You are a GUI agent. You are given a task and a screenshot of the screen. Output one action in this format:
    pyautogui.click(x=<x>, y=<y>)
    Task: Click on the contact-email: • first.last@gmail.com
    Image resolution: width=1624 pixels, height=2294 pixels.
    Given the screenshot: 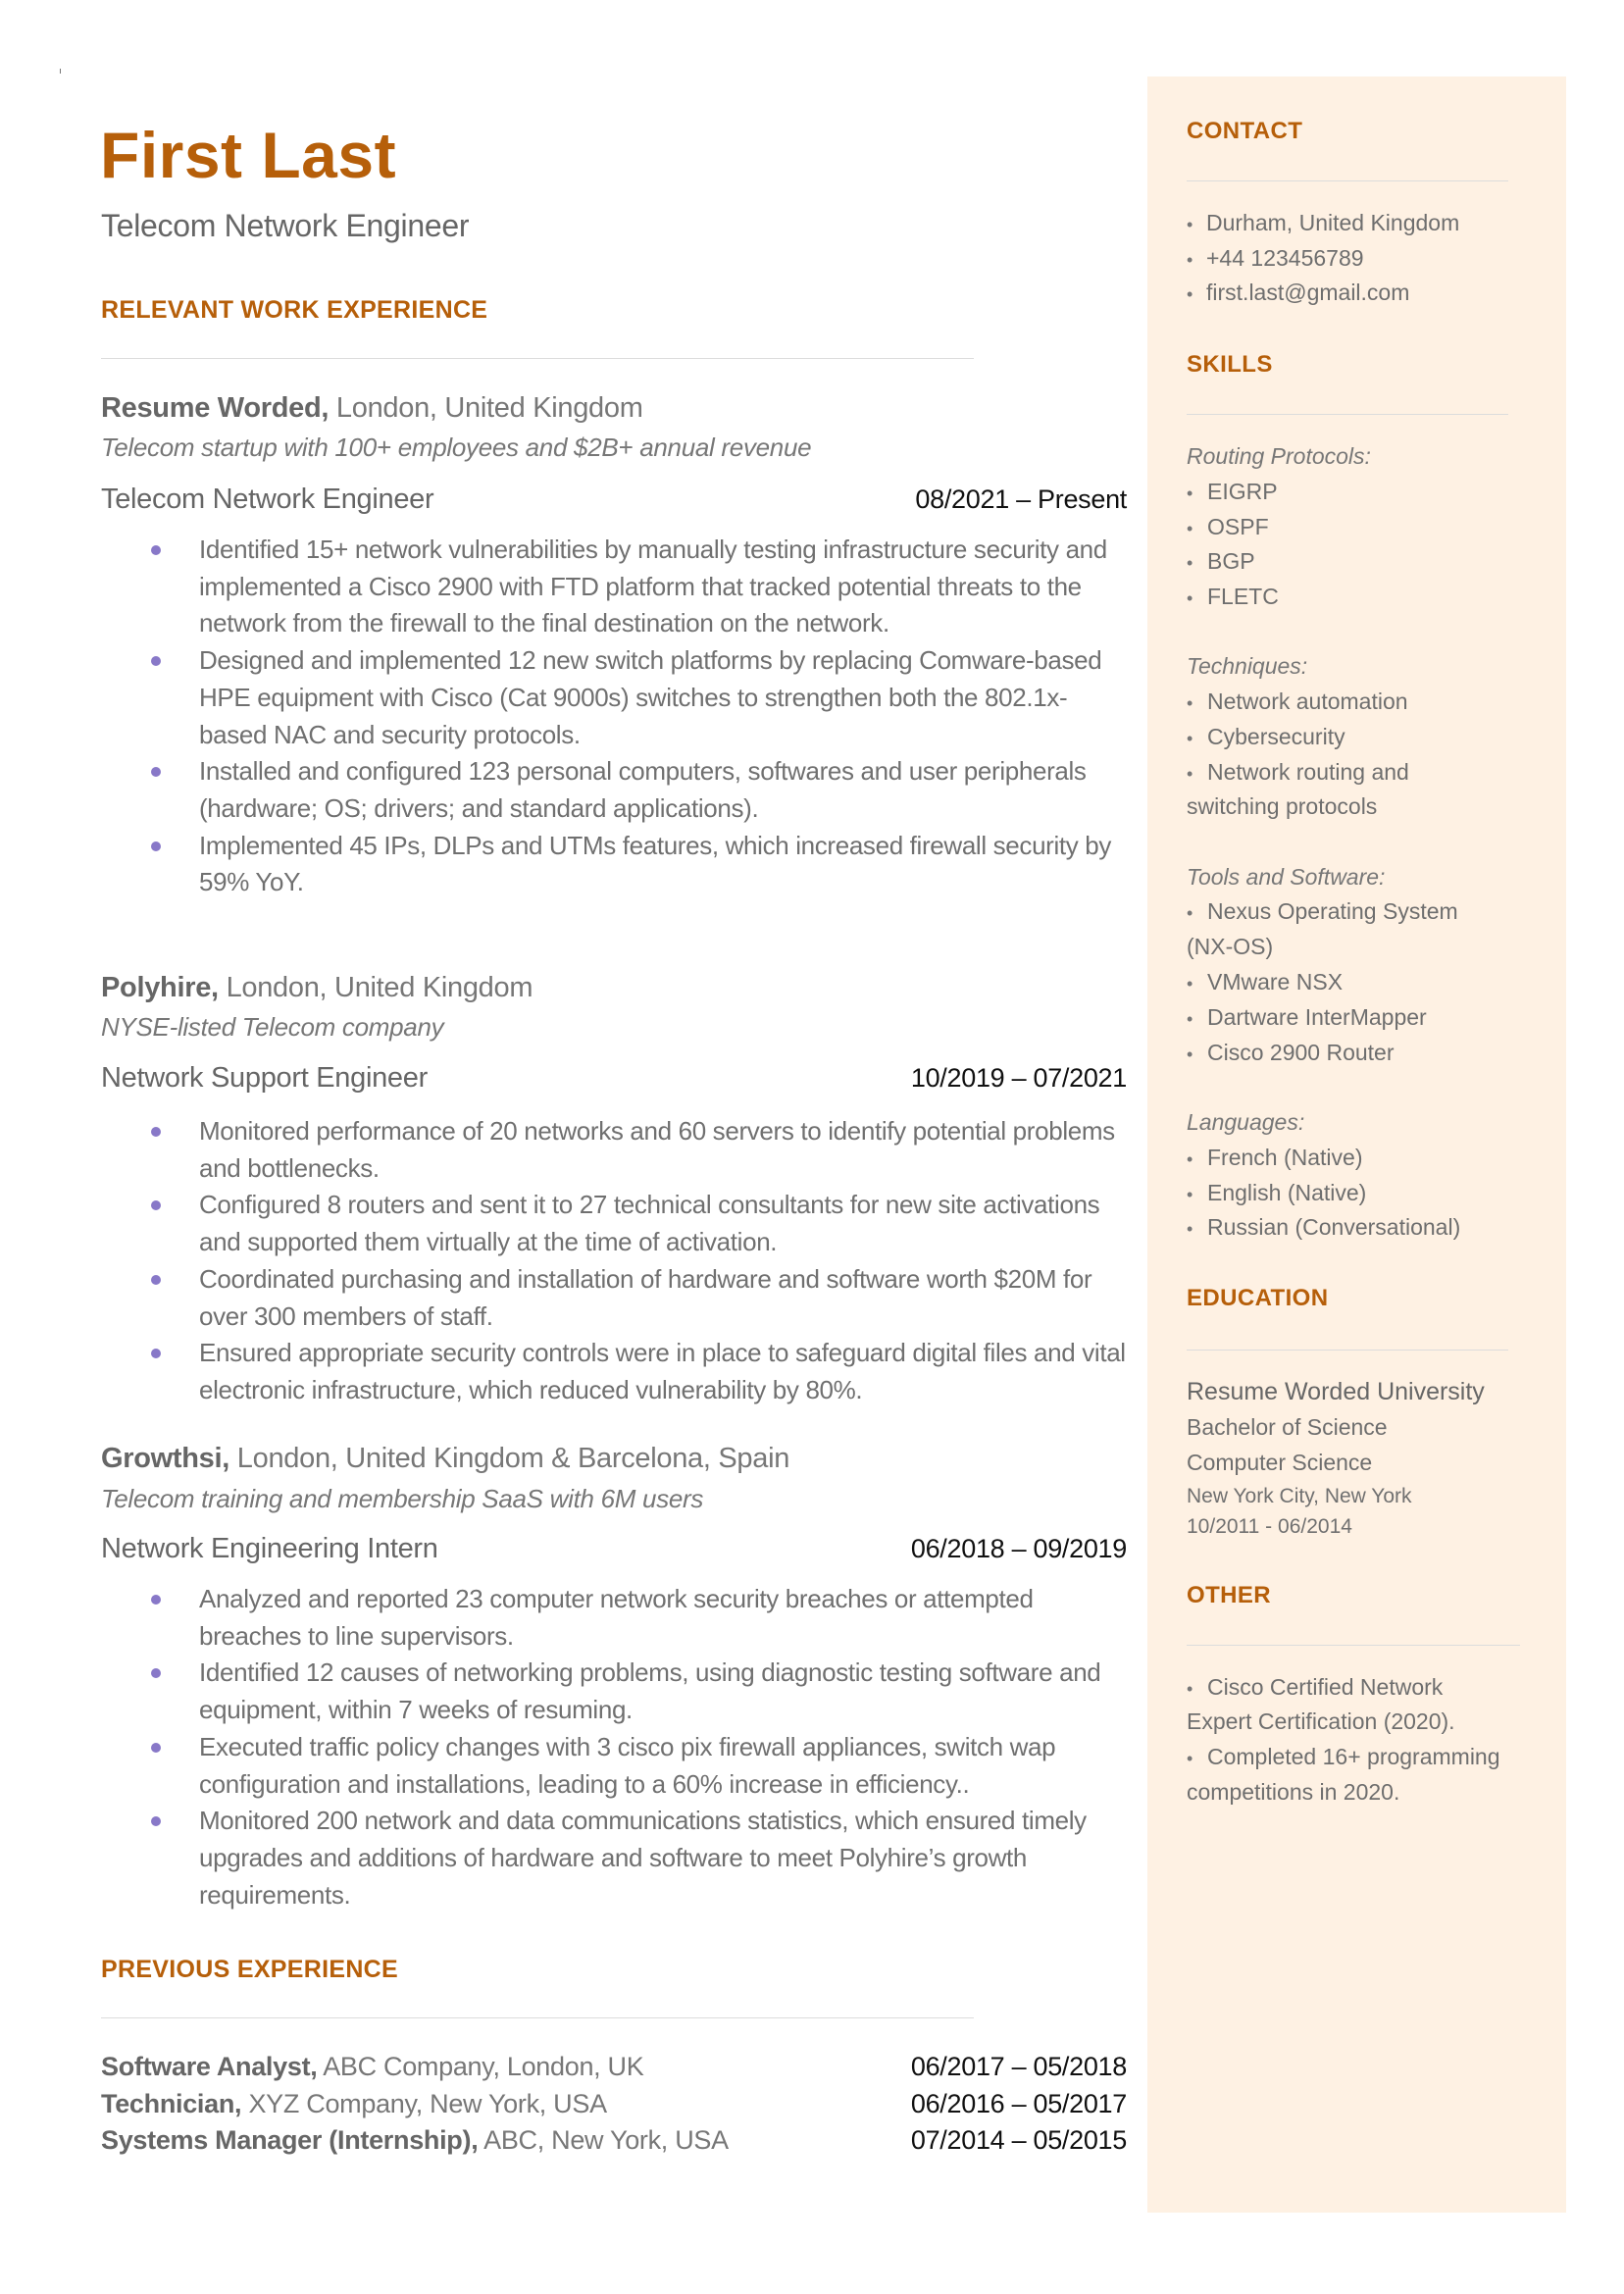 What is the action you would take?
    pyautogui.click(x=1298, y=293)
    